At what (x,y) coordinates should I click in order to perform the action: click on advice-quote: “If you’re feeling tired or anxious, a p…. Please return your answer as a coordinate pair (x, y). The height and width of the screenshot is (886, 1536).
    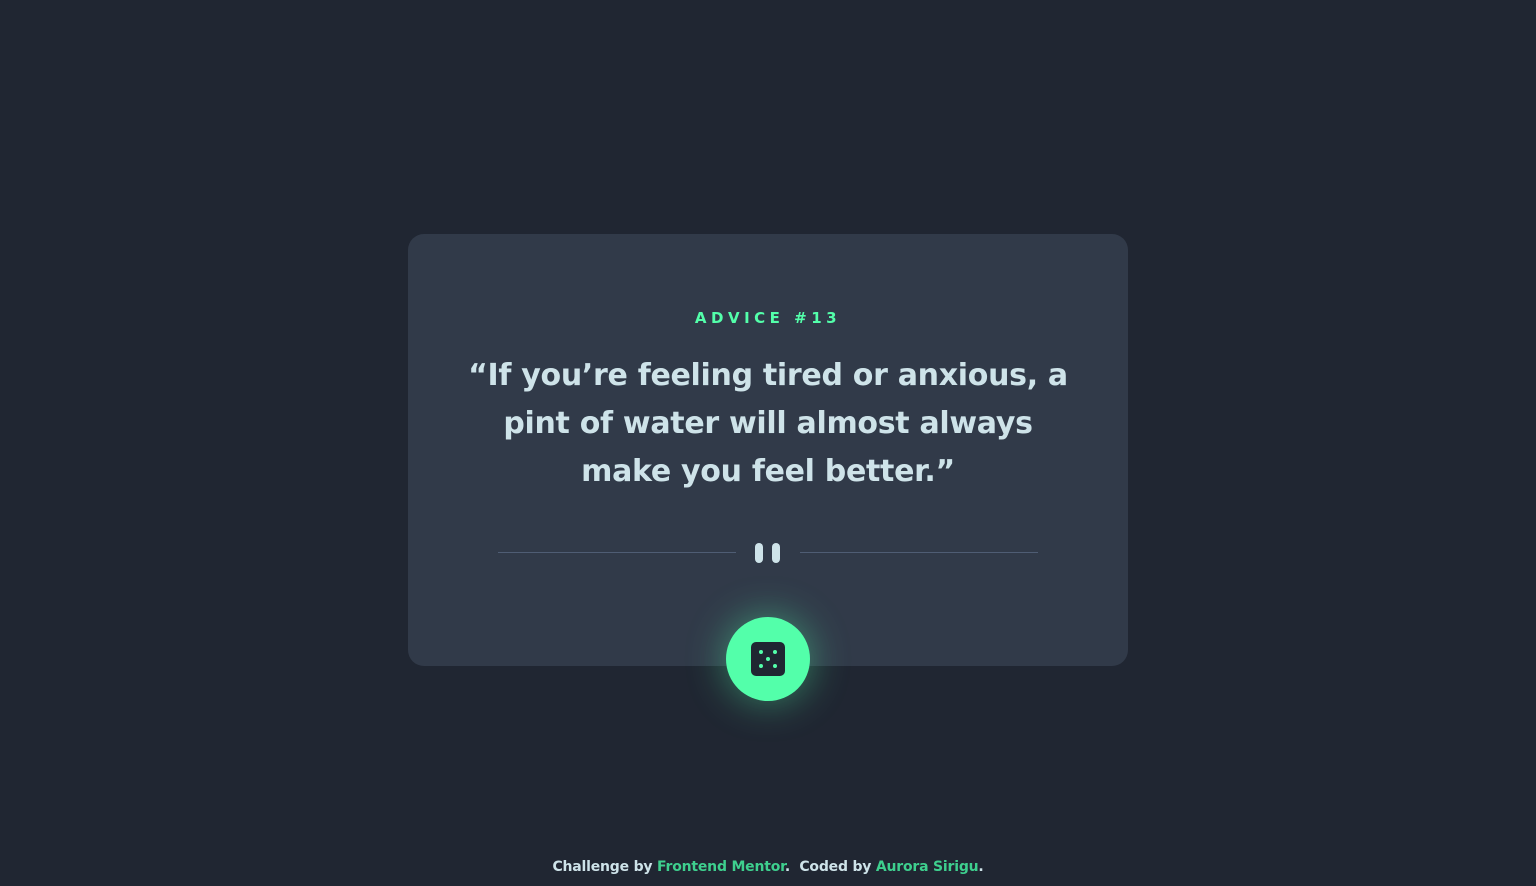
    Looking at the image, I should click on (768, 423).